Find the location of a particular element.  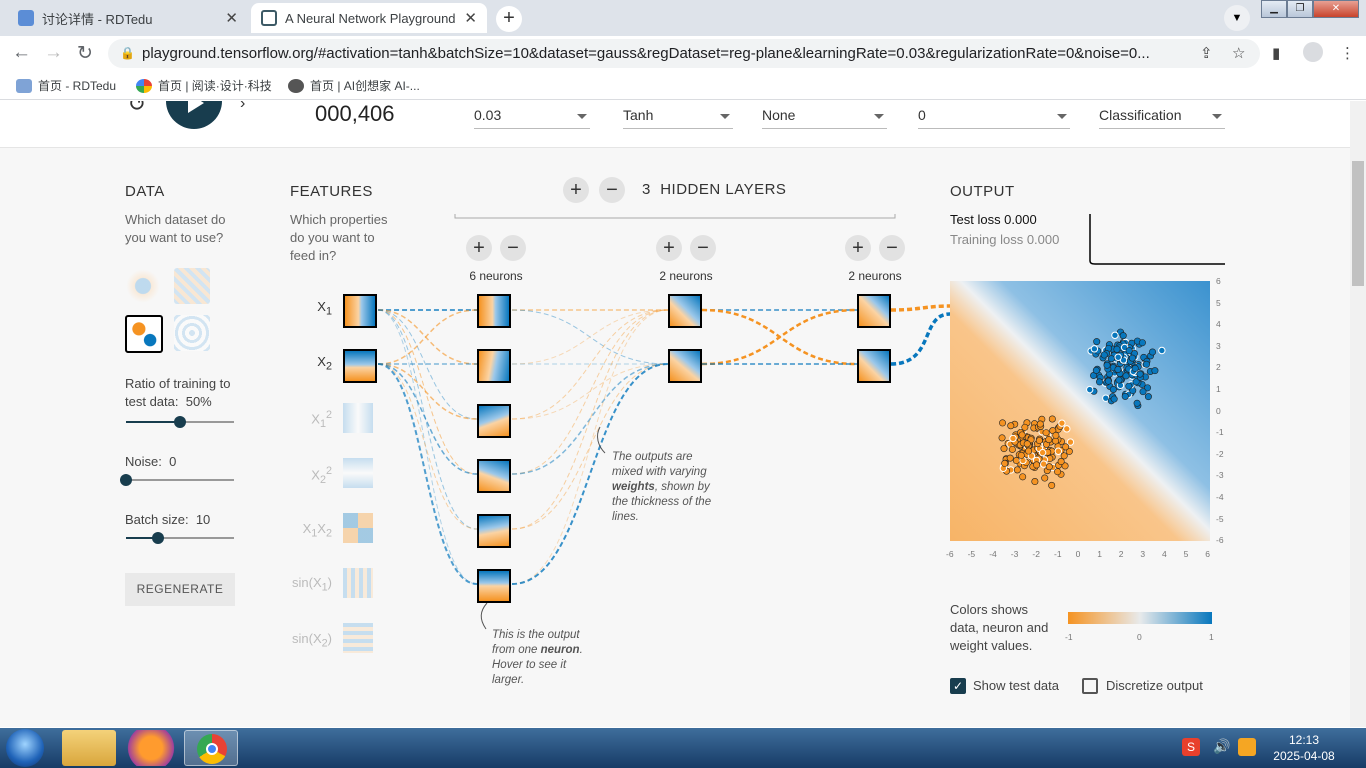

feature-x2 is located at coordinates (360, 366).